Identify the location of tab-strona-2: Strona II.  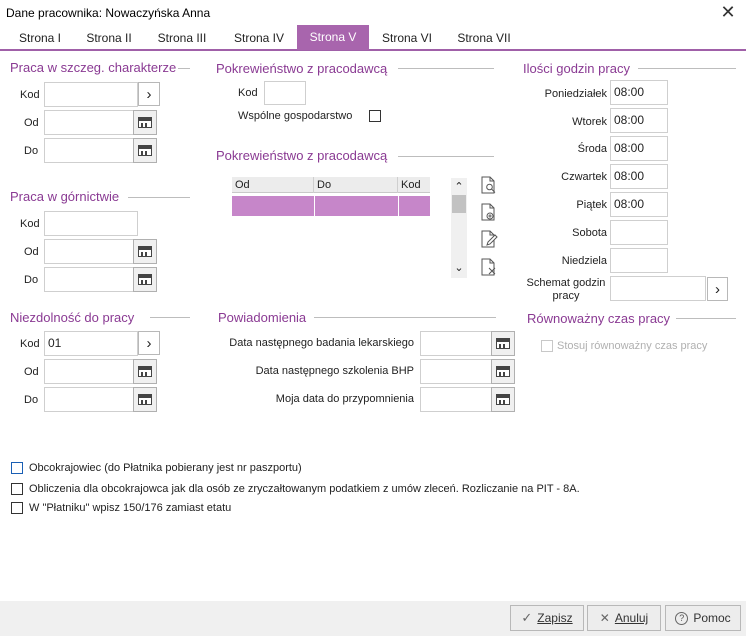
(109, 38).